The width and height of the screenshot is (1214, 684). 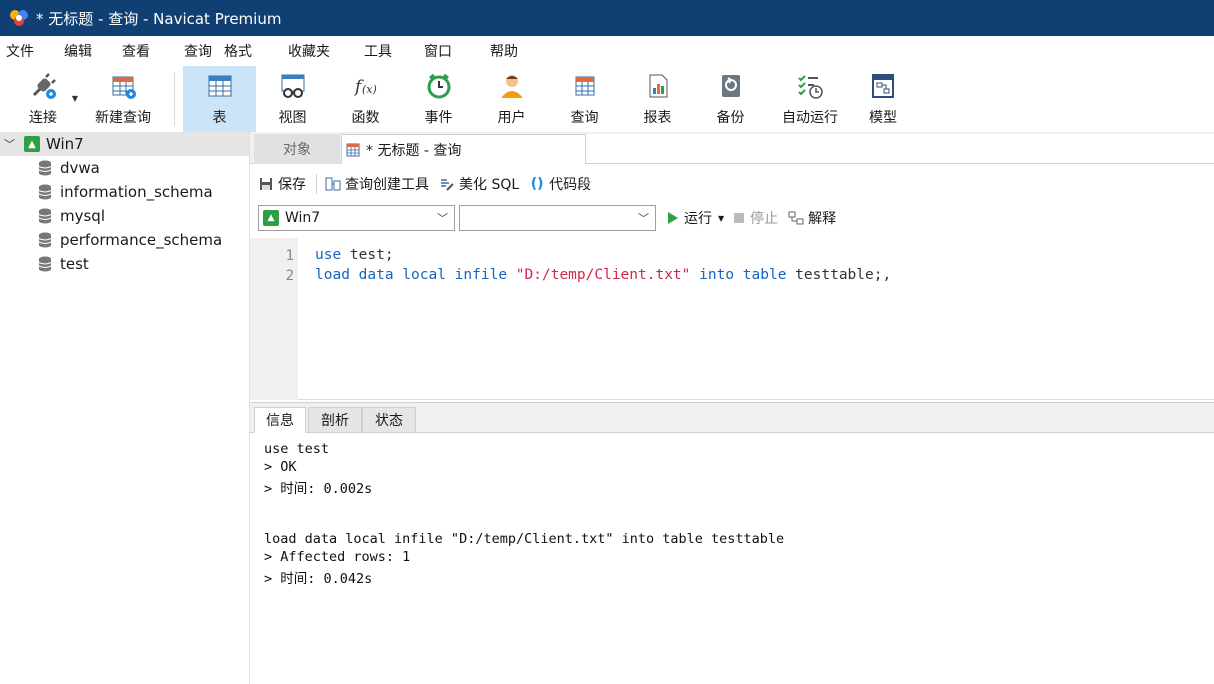 I want to click on toolbar-report-label: 报表, so click(x=657, y=118).